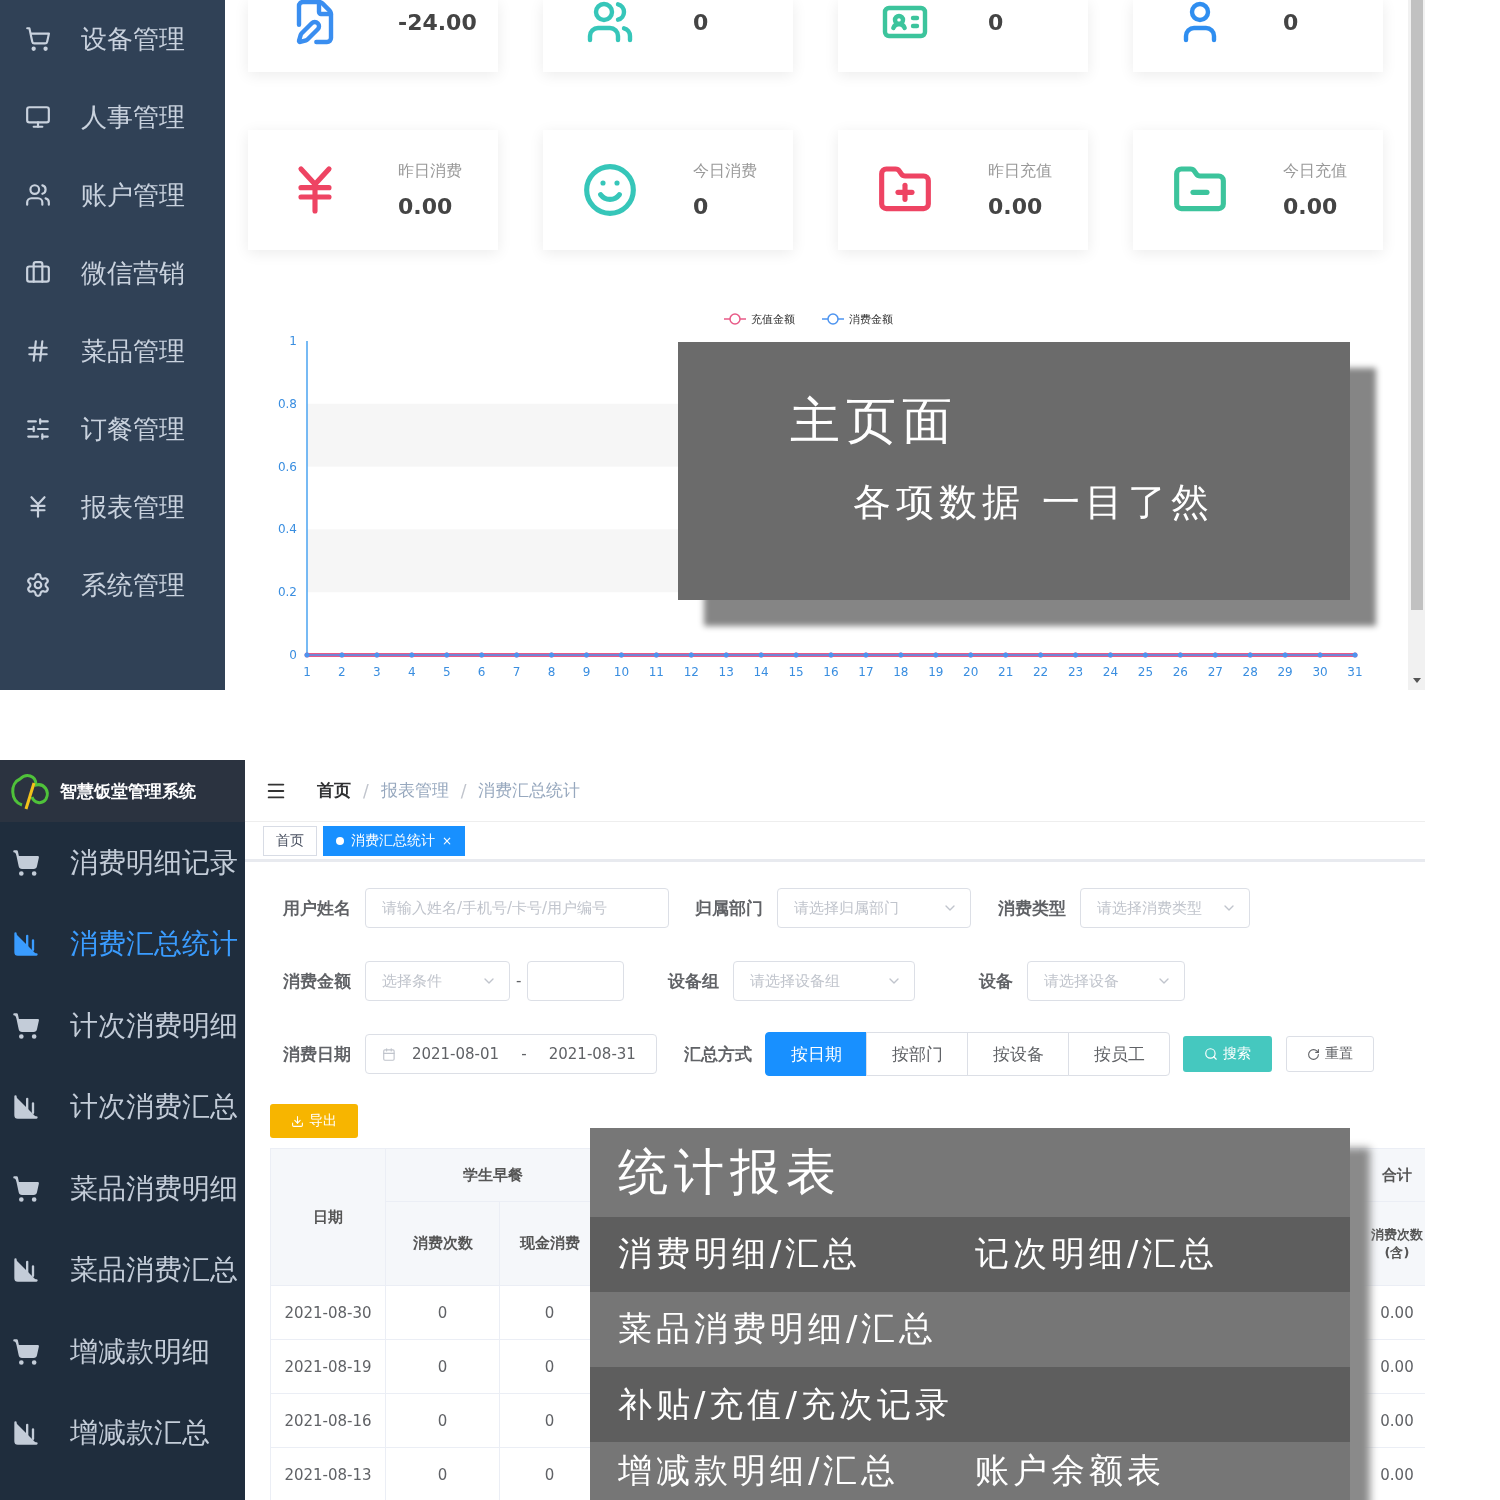 The image size is (1500, 1500). What do you see at coordinates (1006, 672) in the screenshot?
I see `x-tick-label: 21` at bounding box center [1006, 672].